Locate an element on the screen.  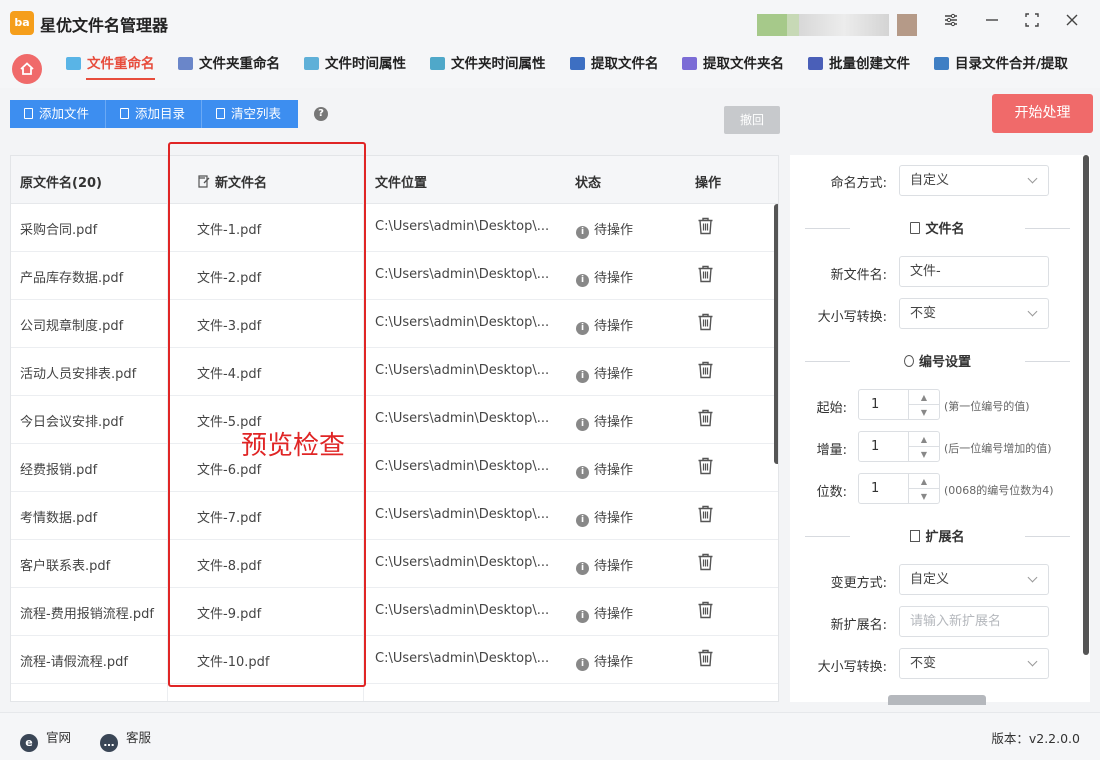
extract-filename-icon is located at coordinates (577, 63).